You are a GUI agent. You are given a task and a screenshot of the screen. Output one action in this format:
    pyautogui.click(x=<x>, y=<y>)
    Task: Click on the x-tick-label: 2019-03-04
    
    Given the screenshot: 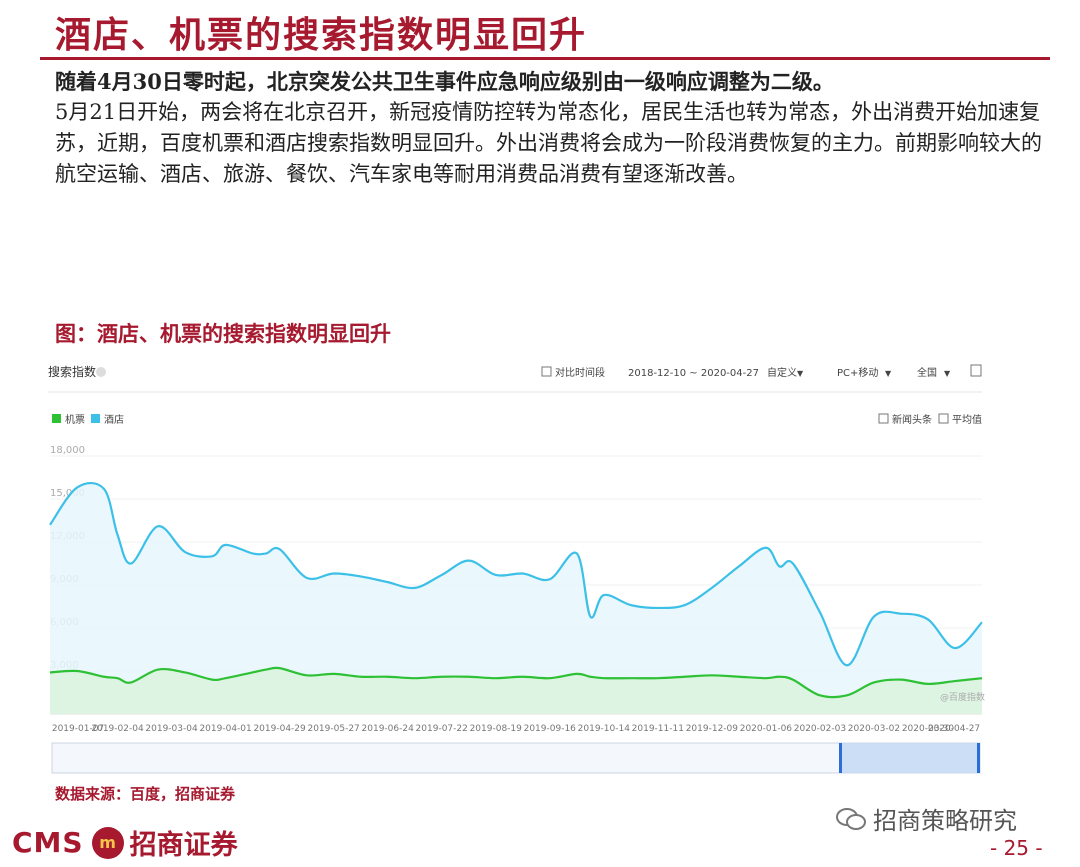 What is the action you would take?
    pyautogui.click(x=171, y=729)
    